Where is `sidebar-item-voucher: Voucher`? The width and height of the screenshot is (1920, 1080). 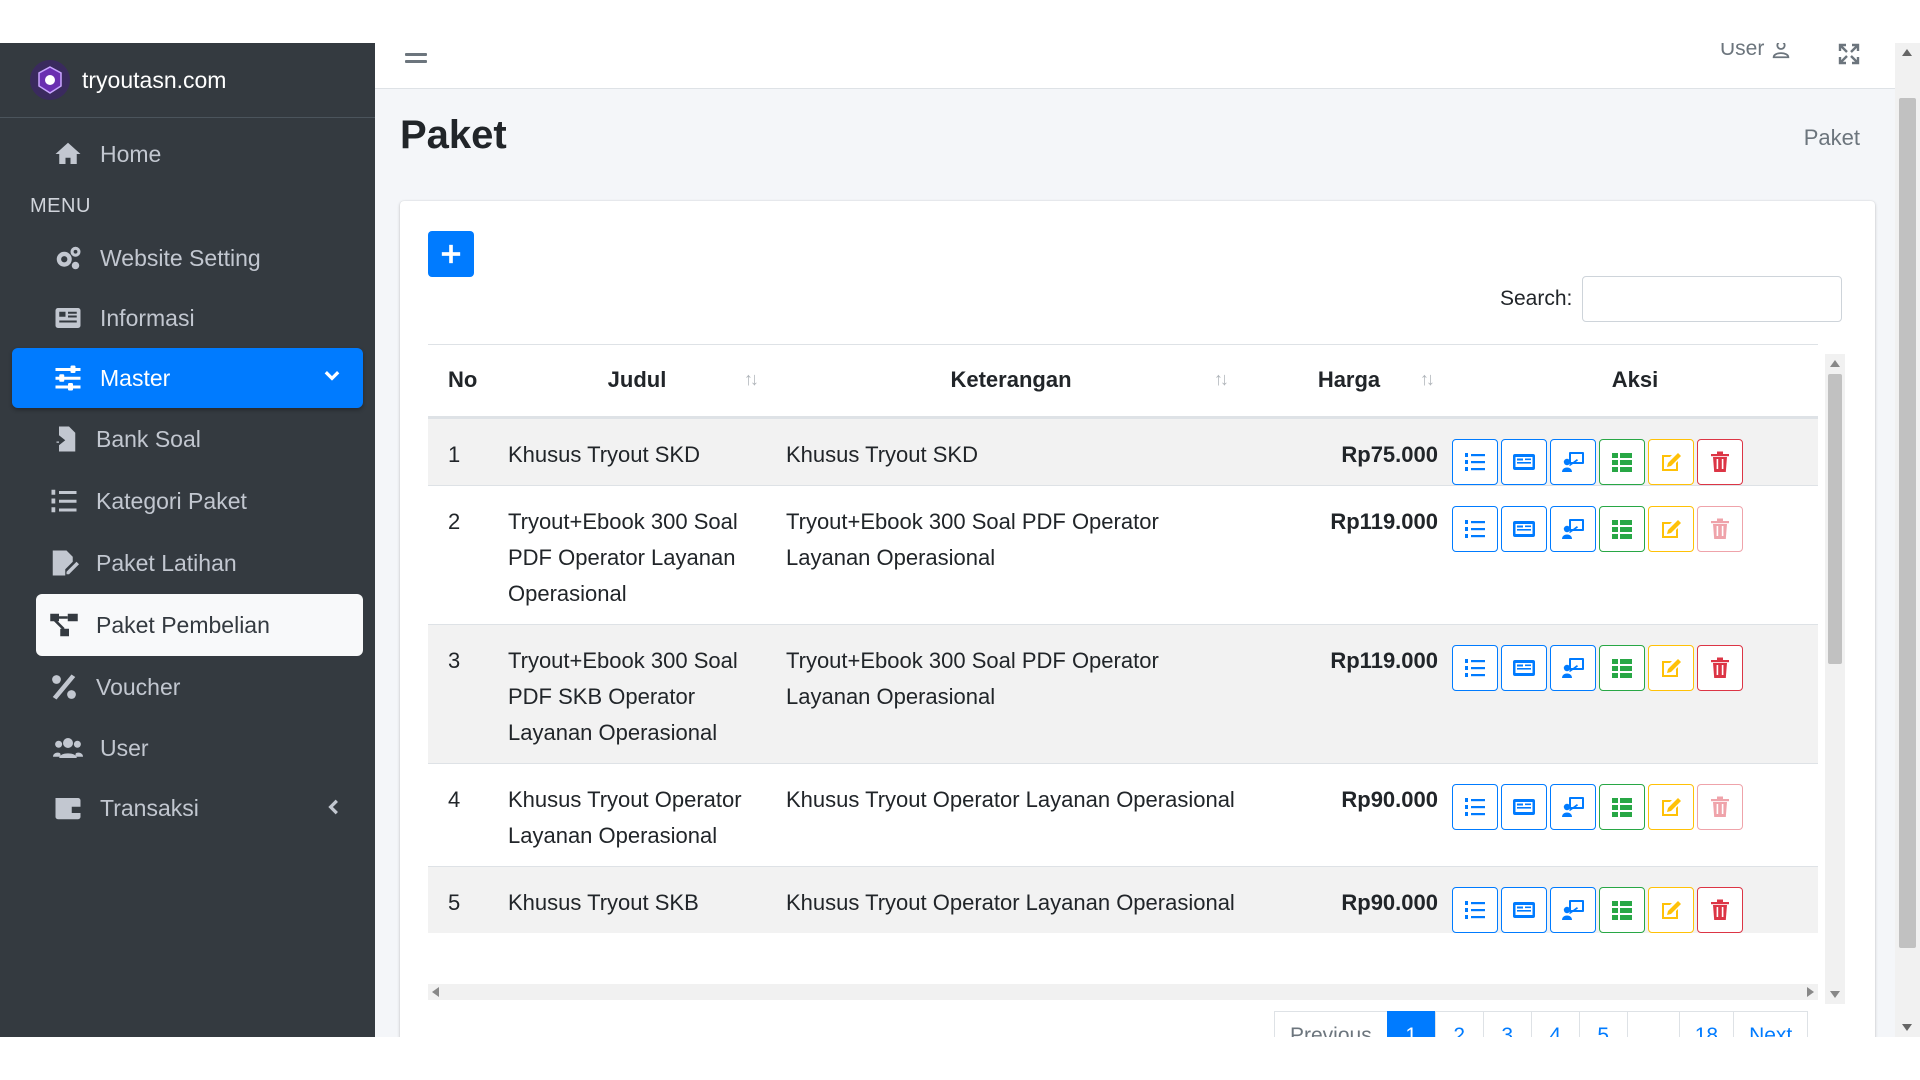
sidebar-item-voucher: Voucher is located at coordinates (199, 687).